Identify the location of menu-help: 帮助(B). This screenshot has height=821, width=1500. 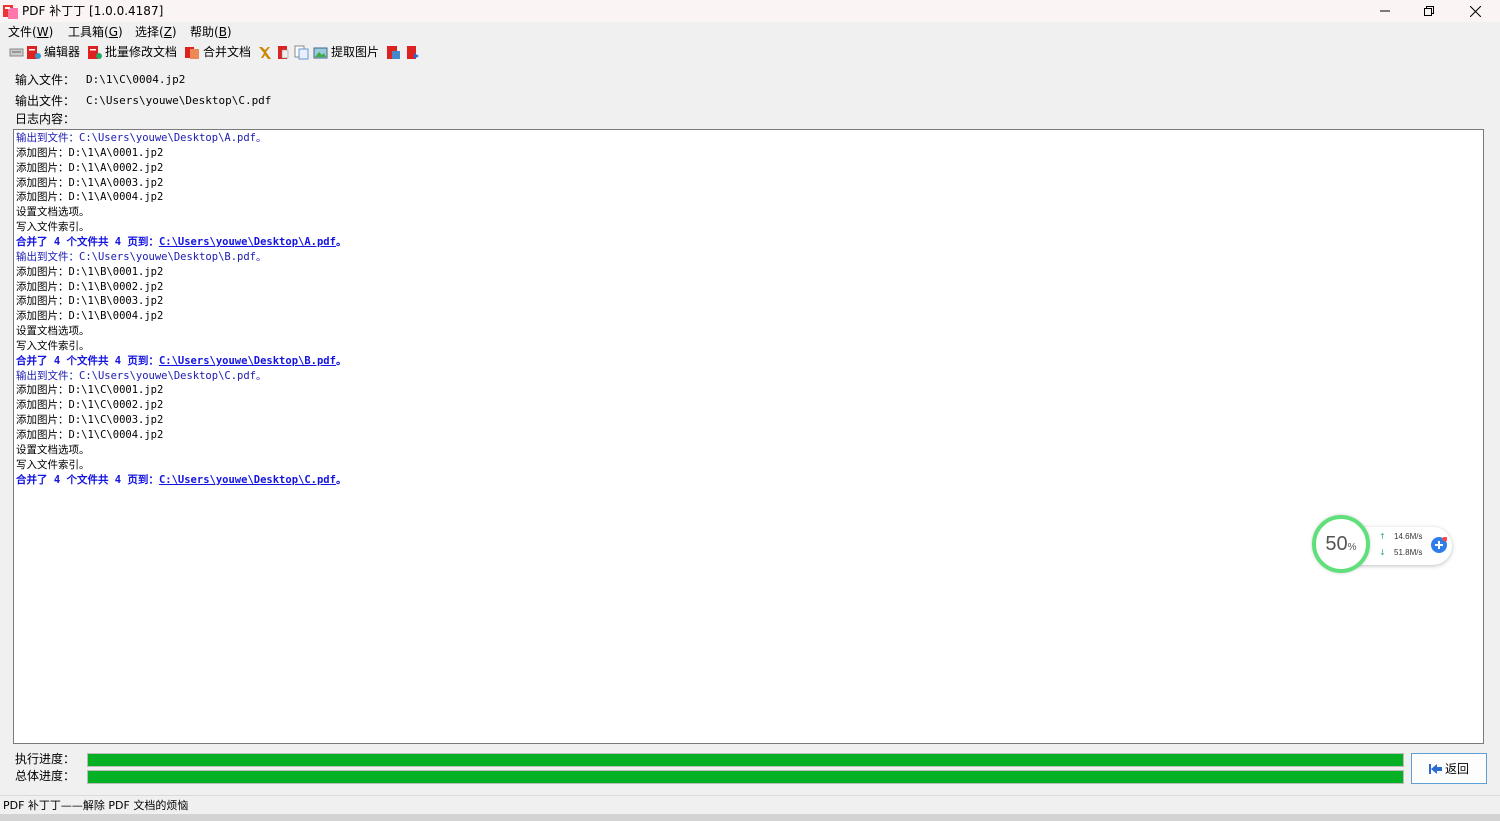
(211, 32).